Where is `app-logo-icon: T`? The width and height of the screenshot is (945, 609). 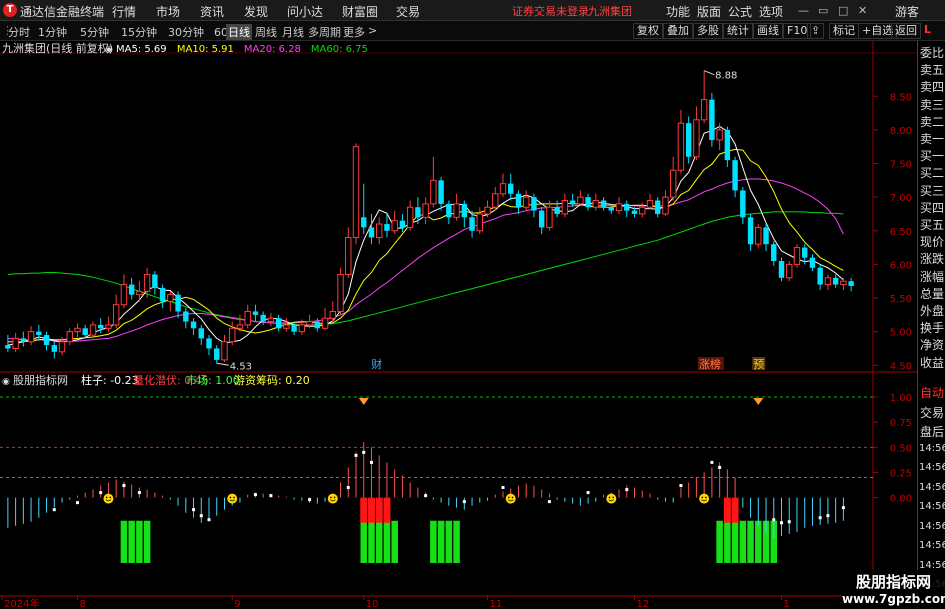
app-logo-icon: T is located at coordinates (10, 10).